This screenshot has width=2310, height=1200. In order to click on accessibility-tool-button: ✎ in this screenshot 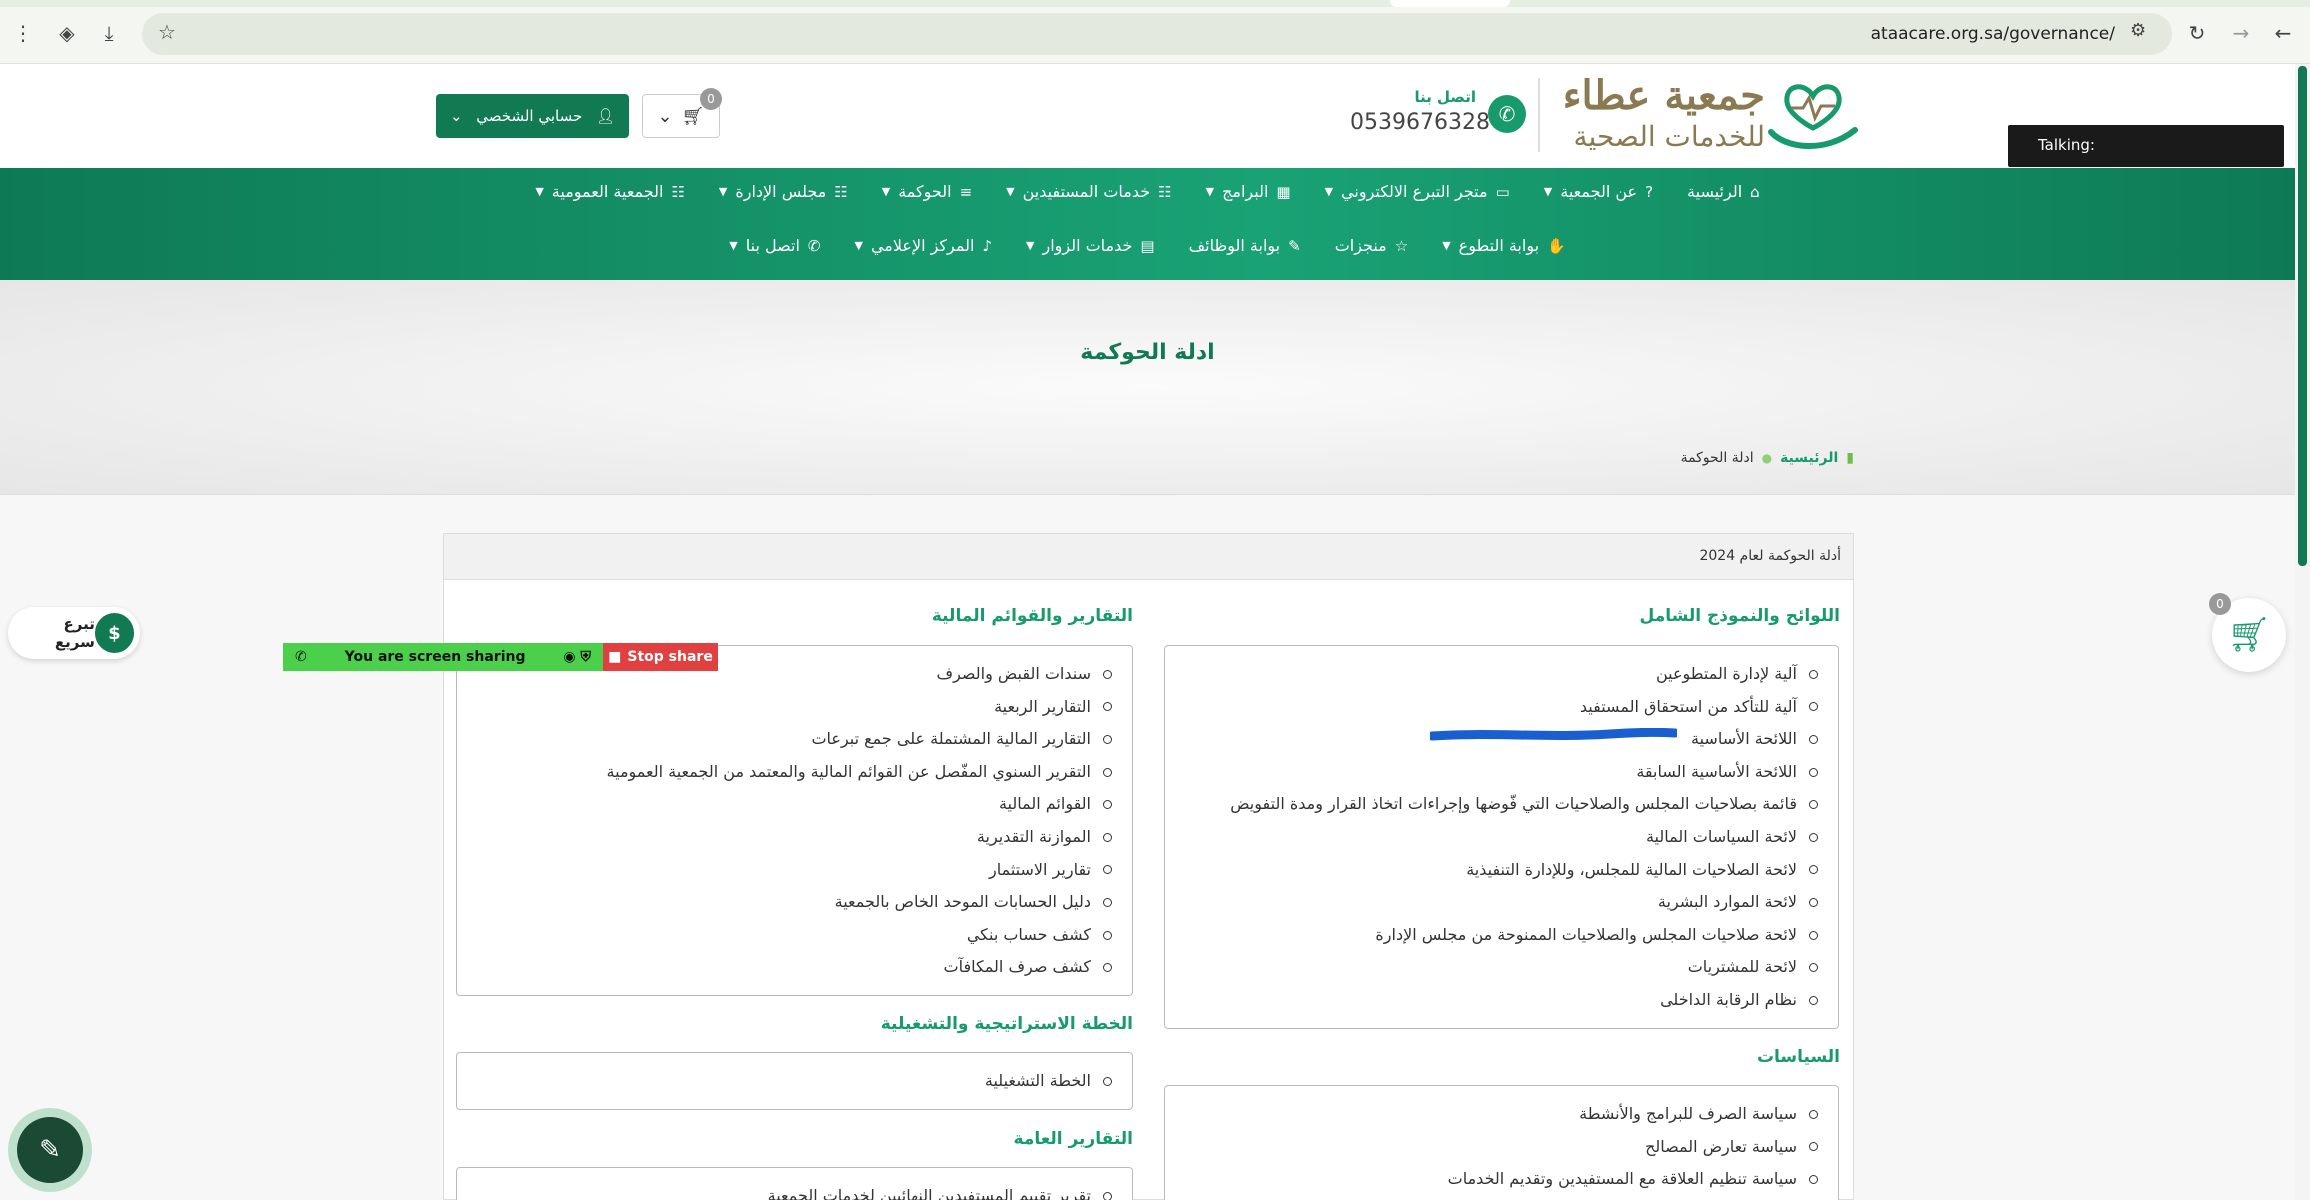, I will do `click(50, 1150)`.